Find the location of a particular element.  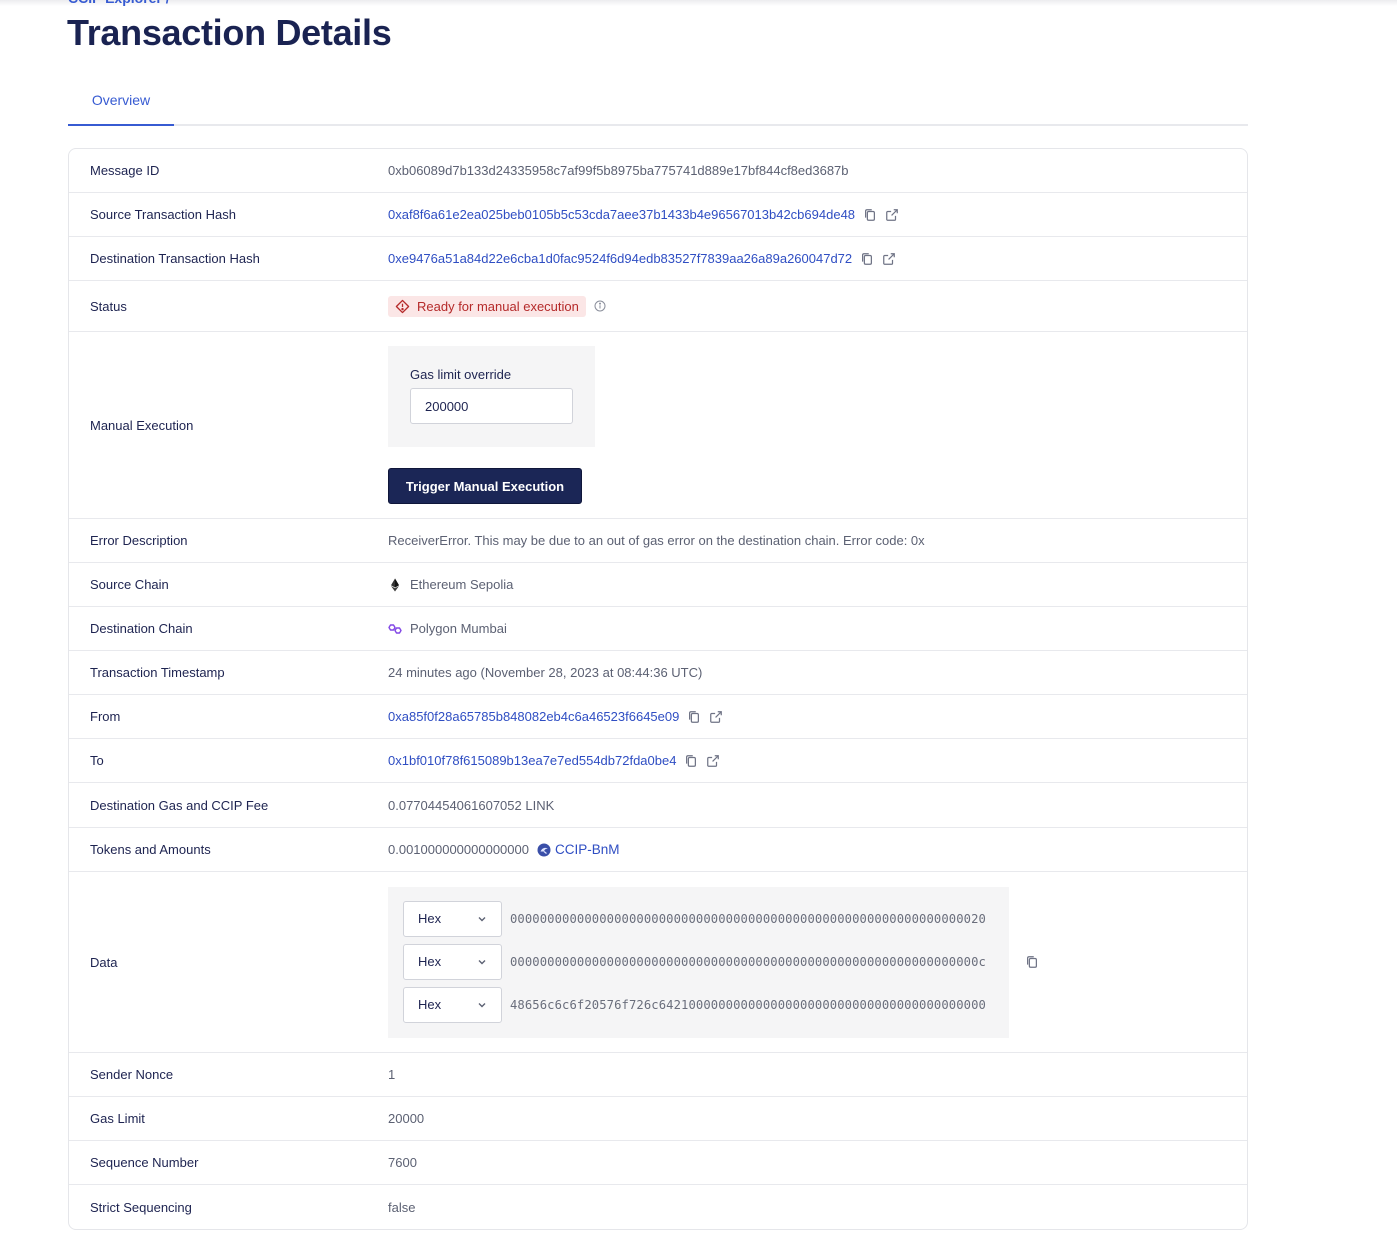

sequence-number-label: Sequence Number is located at coordinates (144, 1162).